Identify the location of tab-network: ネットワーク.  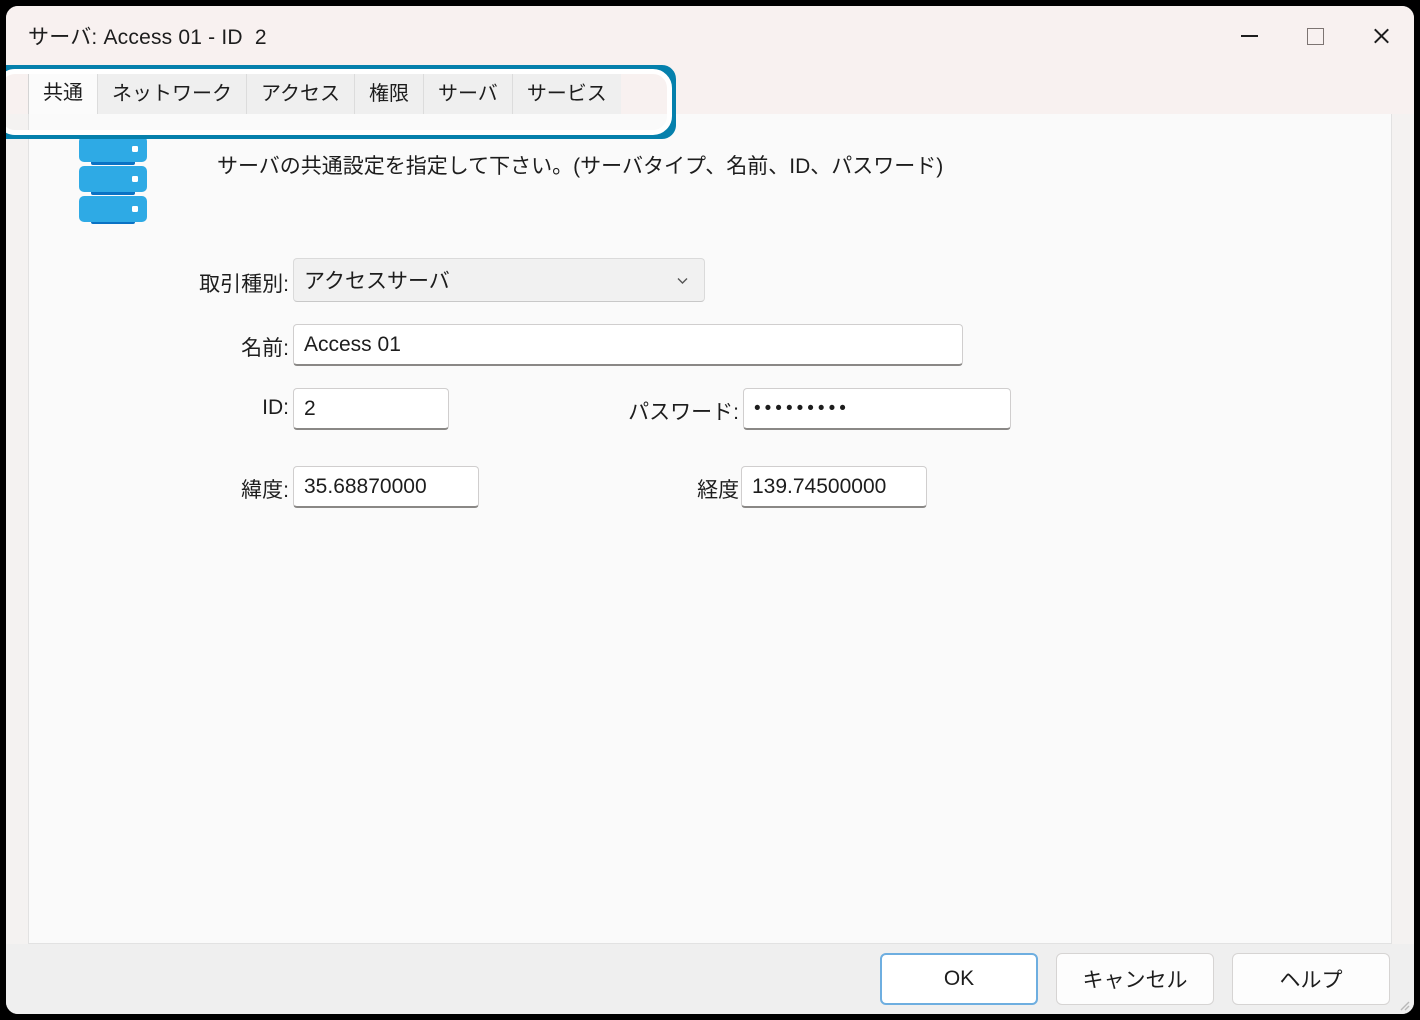
(171, 91).